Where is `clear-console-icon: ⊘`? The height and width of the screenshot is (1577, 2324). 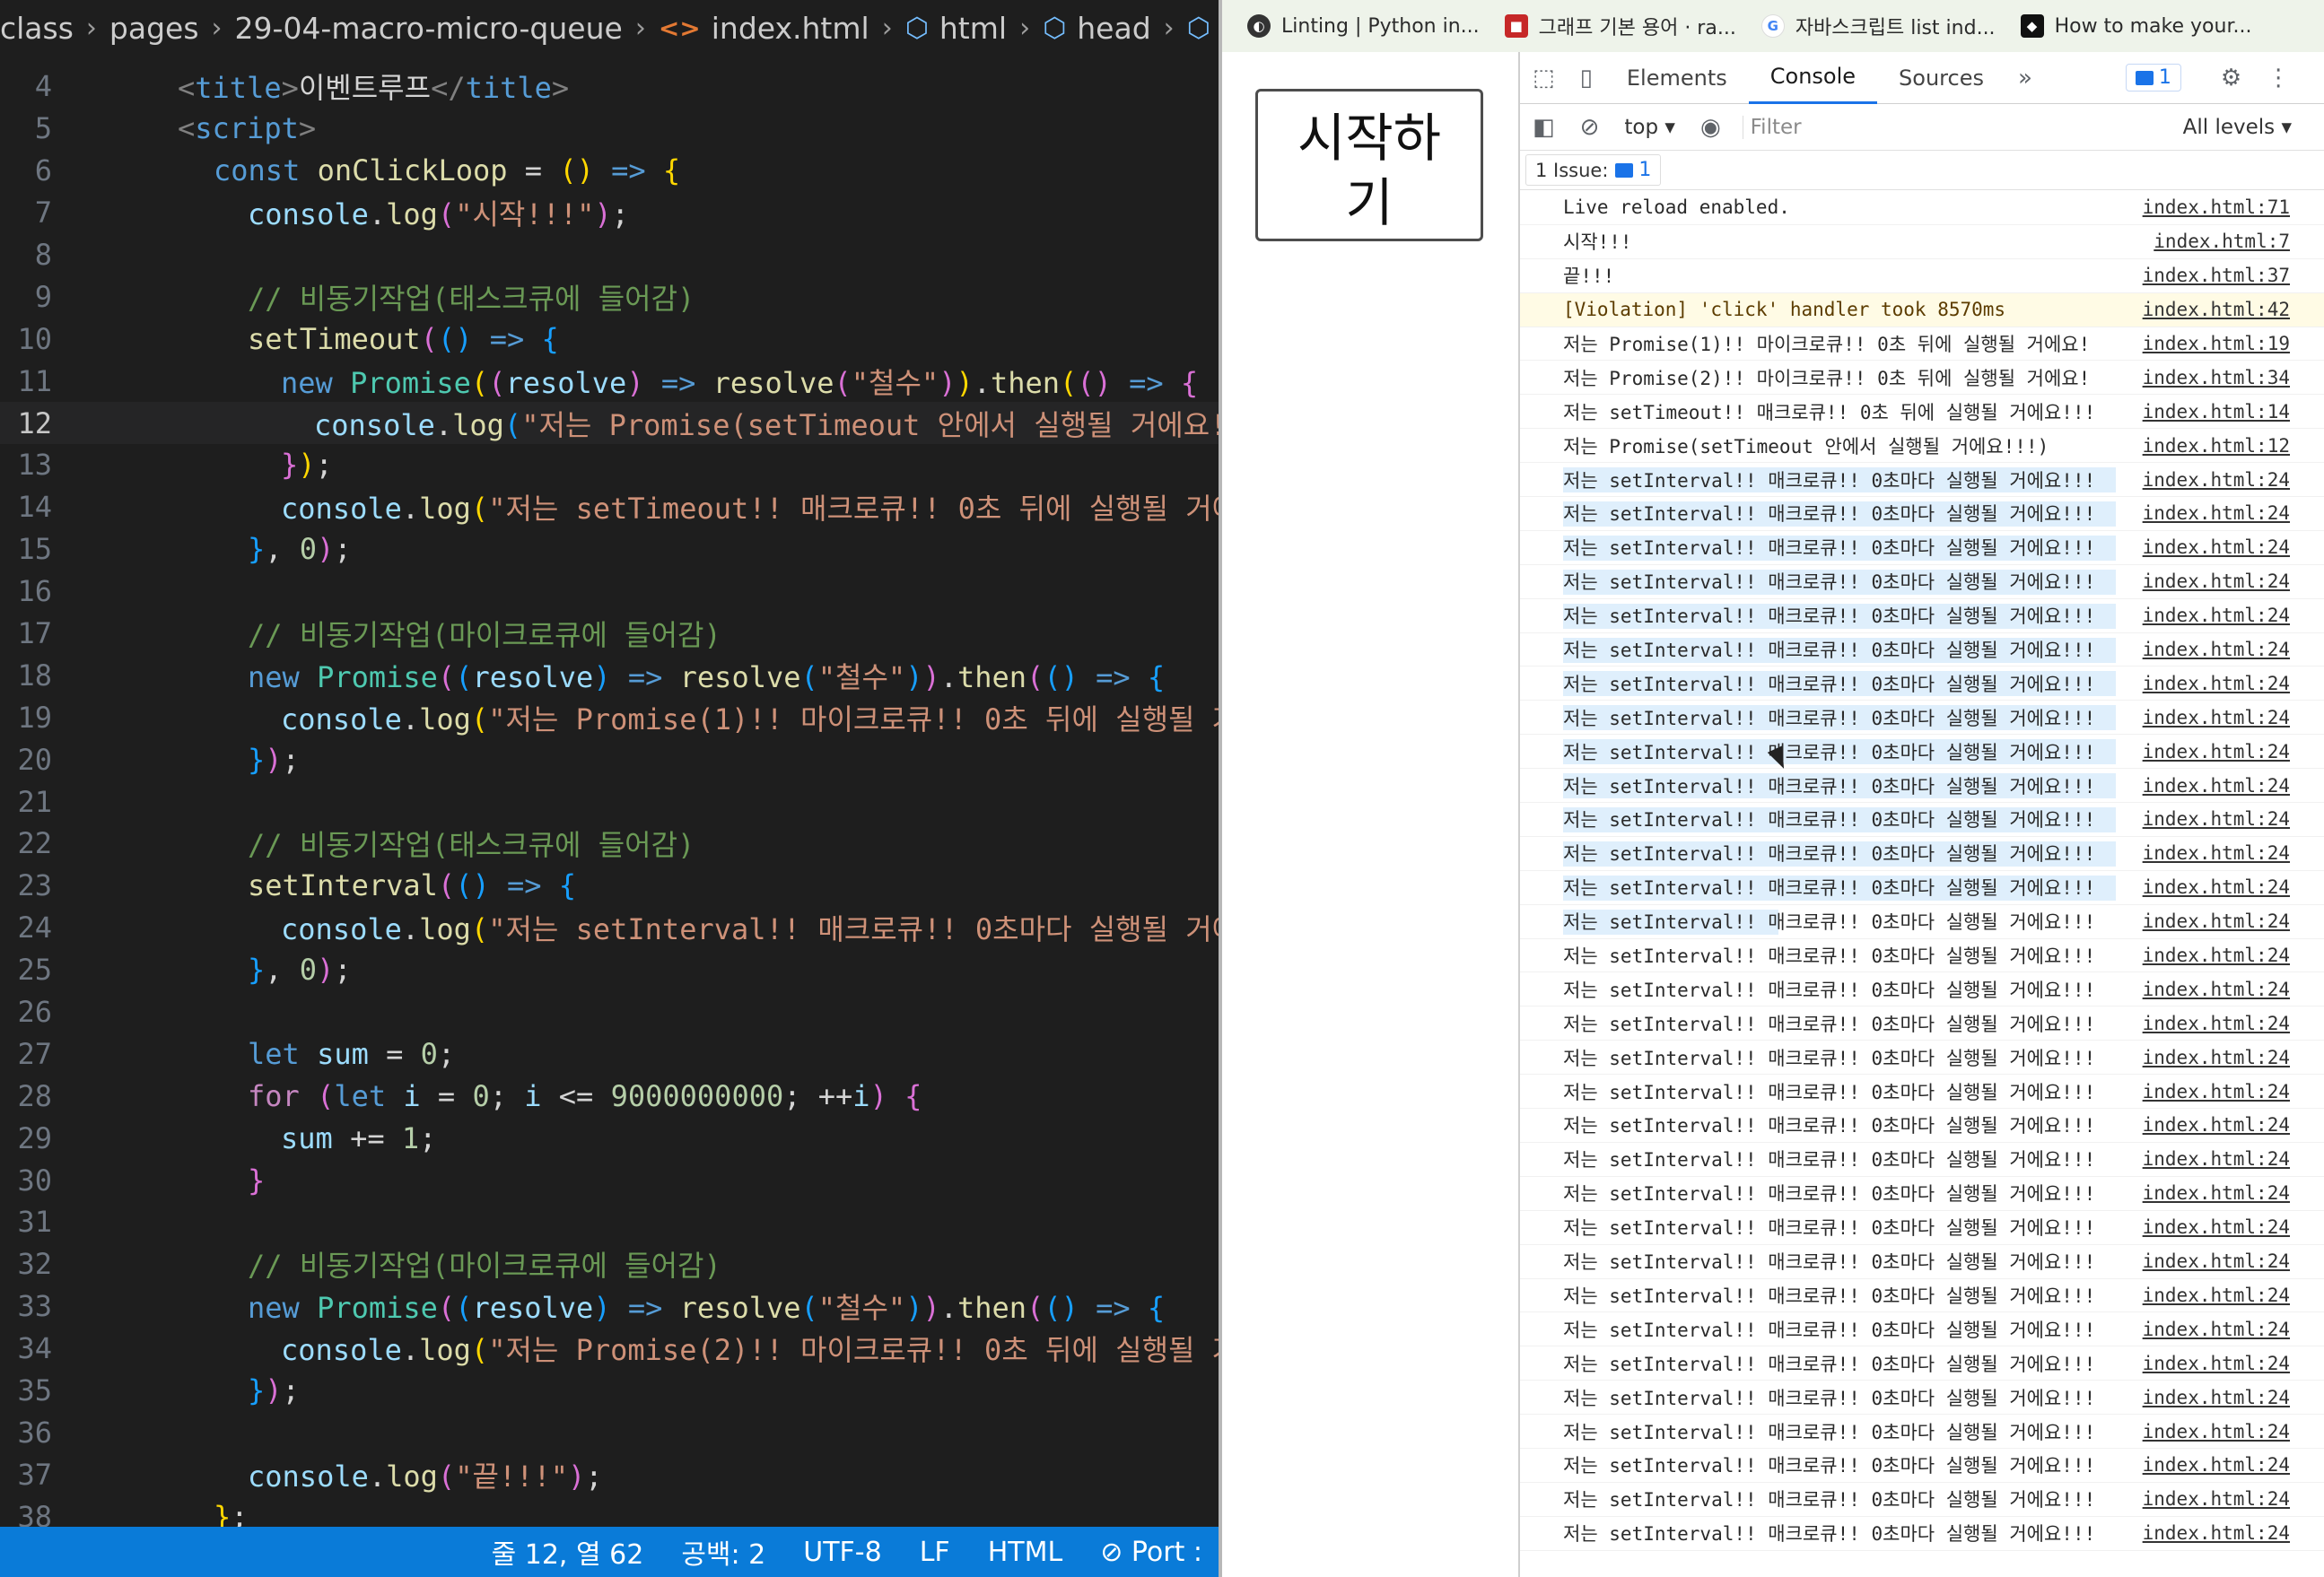 clear-console-icon: ⊘ is located at coordinates (1590, 127).